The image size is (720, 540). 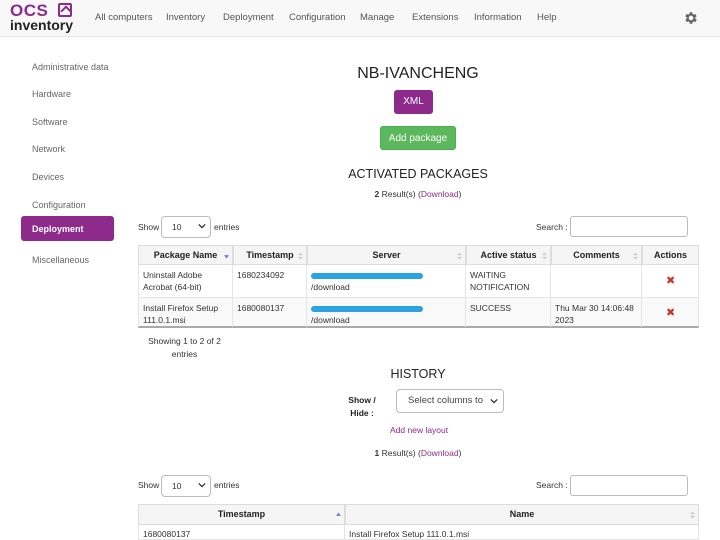 What do you see at coordinates (124, 17) in the screenshot?
I see `nav-all-computers: All computers` at bounding box center [124, 17].